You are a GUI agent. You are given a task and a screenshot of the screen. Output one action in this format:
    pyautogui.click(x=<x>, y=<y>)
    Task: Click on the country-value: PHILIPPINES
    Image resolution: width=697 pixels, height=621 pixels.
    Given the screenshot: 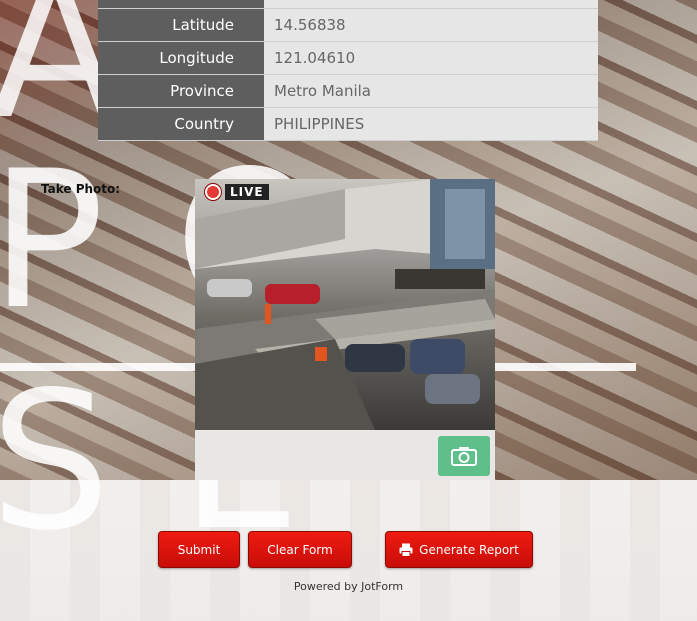 What is the action you would take?
    pyautogui.click(x=431, y=124)
    